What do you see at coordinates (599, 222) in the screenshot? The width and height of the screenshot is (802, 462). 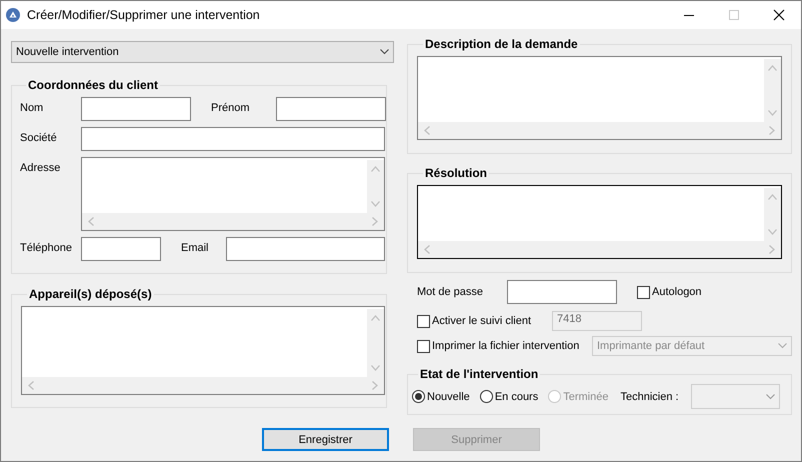 I see `text-area` at bounding box center [599, 222].